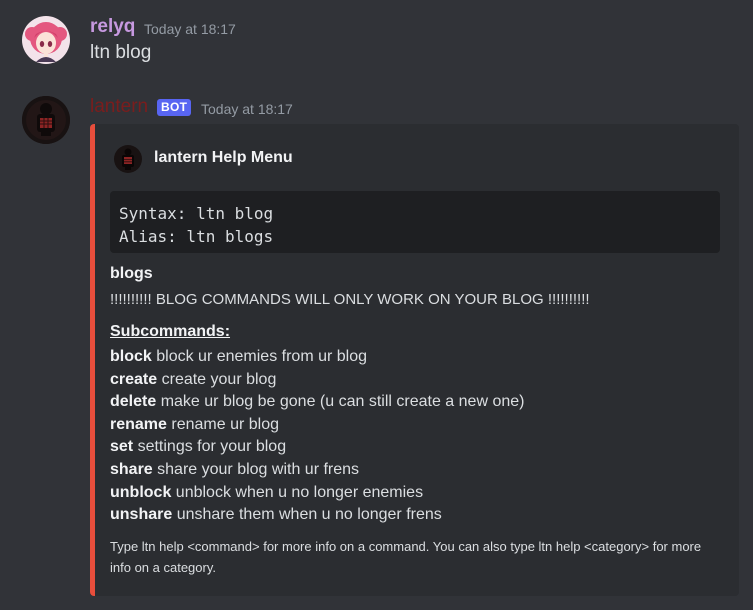 Image resolution: width=753 pixels, height=610 pixels. What do you see at coordinates (141, 515) in the screenshot?
I see `subcommand-name: unshare` at bounding box center [141, 515].